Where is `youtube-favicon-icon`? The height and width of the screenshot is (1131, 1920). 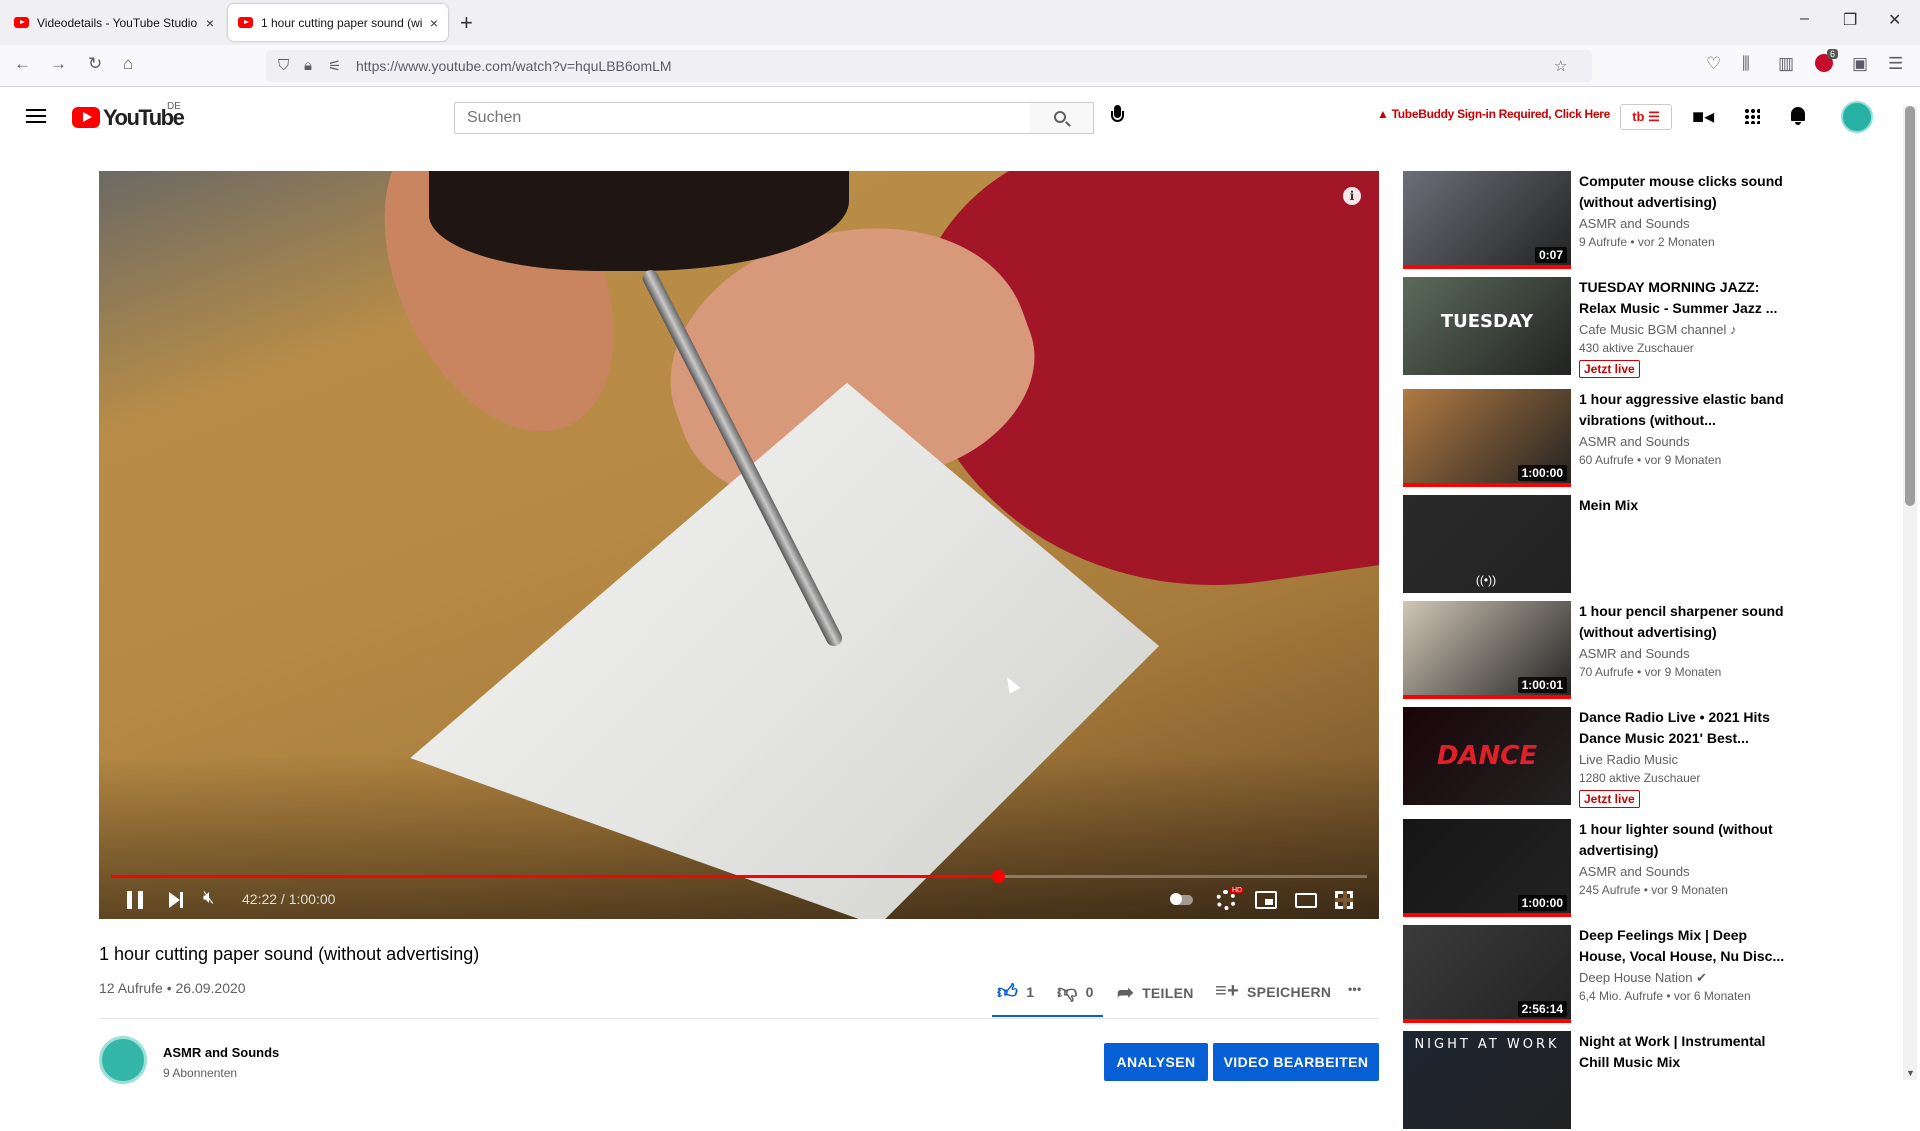
youtube-favicon-icon is located at coordinates (21, 22).